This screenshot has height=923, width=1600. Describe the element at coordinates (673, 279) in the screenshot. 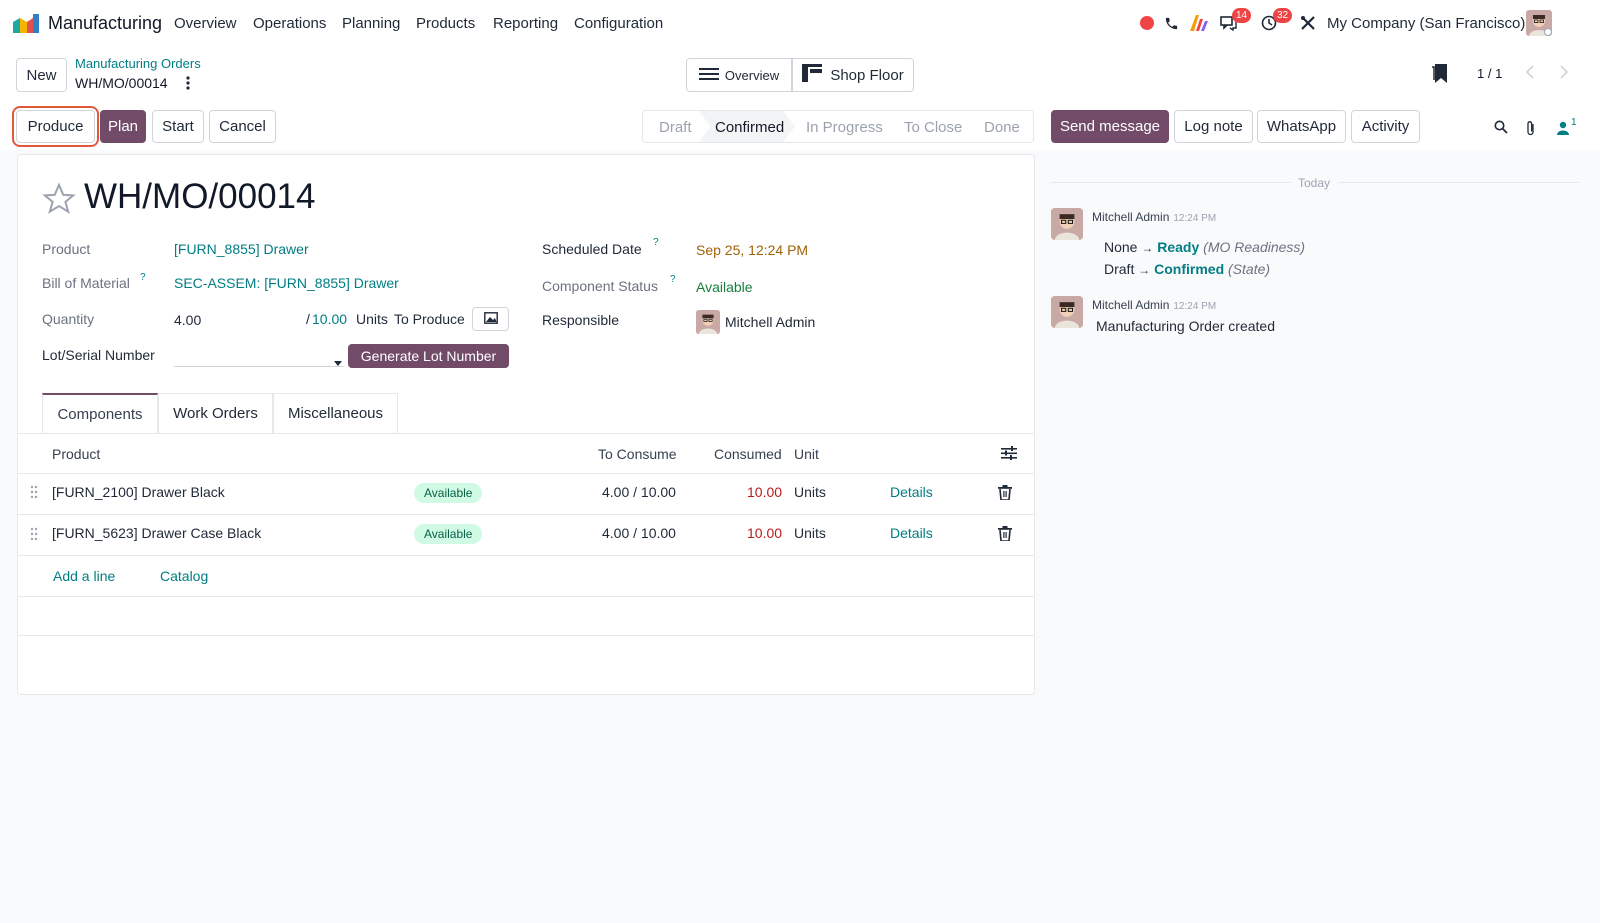

I see `component-status-help-icon: ?` at that location.